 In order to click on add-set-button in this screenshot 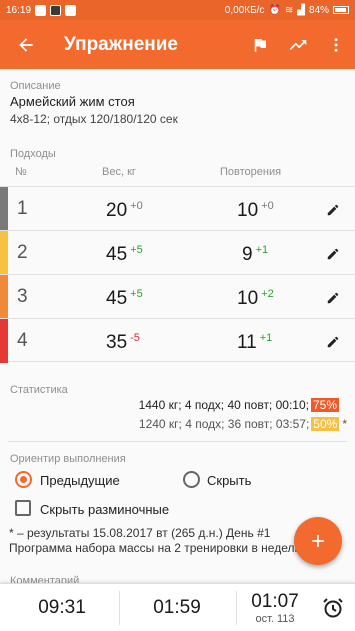, I will do `click(318, 541)`.